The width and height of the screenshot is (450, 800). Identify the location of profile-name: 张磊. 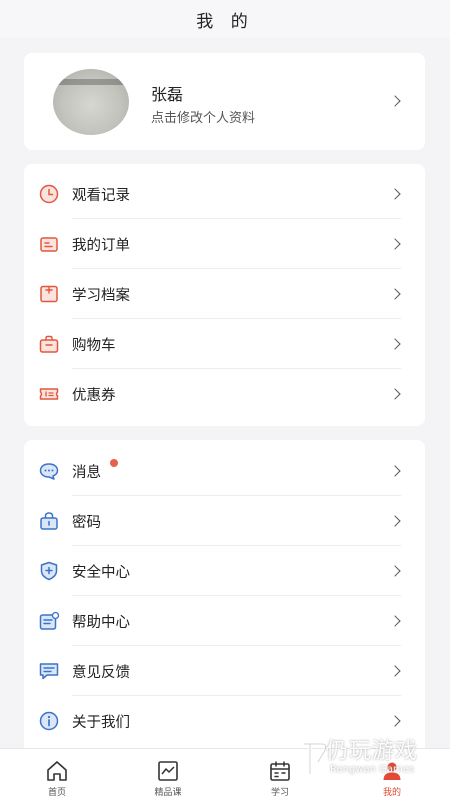
(167, 94).